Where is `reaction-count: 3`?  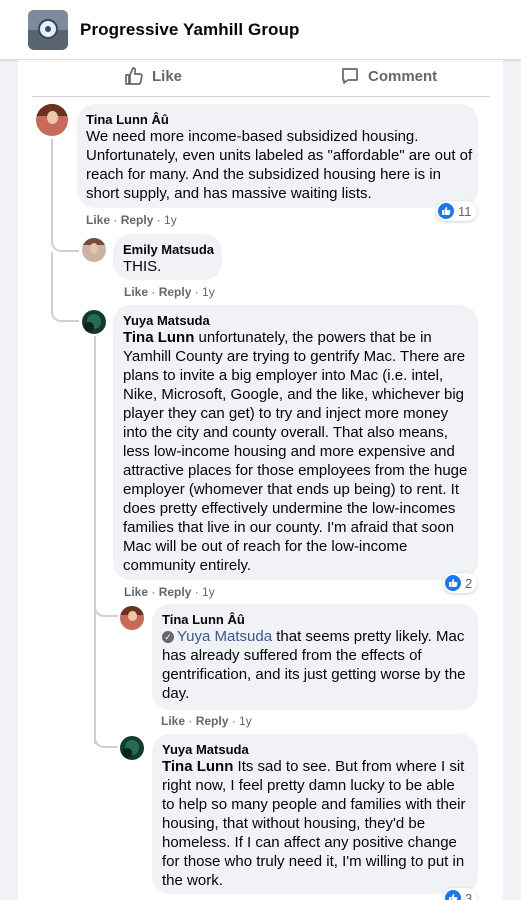 reaction-count: 3 is located at coordinates (460, 894).